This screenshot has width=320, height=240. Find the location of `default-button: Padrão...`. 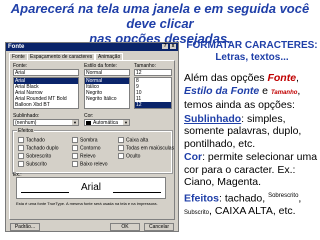

default-button: Padrão... is located at coordinates (25, 227).